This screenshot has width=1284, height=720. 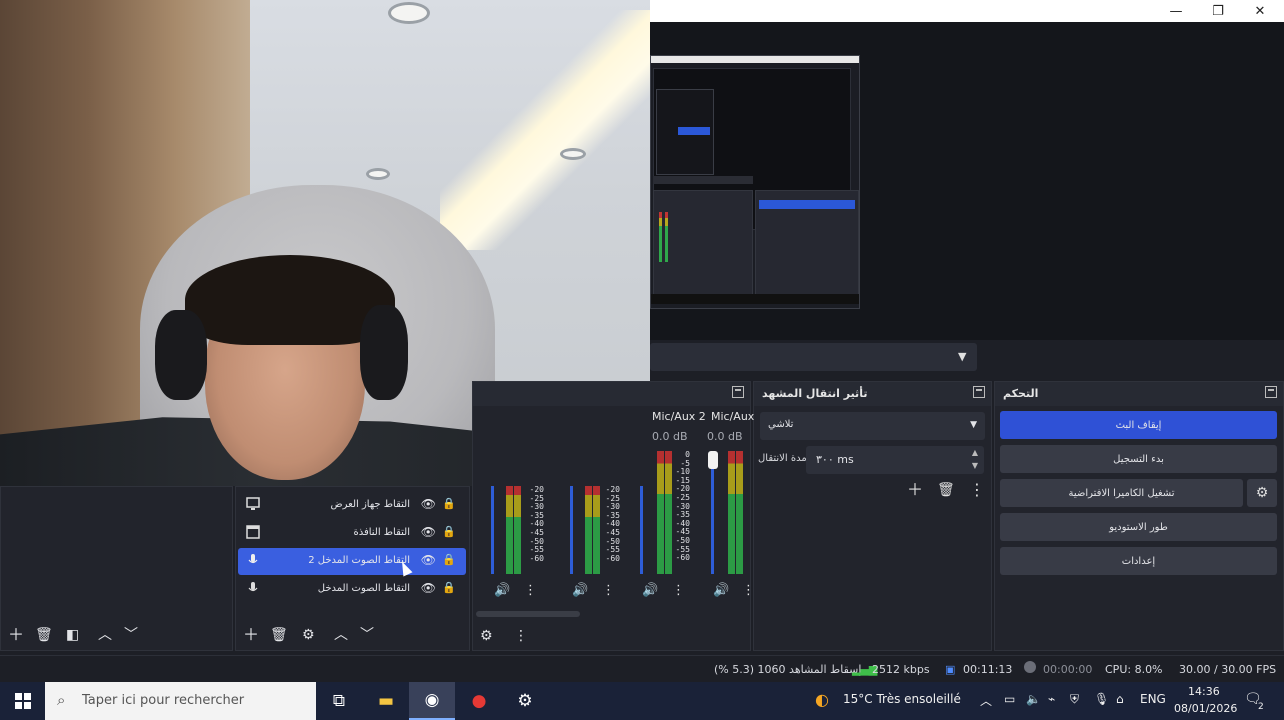 What do you see at coordinates (813, 357) in the screenshot?
I see `scene-dropdown` at bounding box center [813, 357].